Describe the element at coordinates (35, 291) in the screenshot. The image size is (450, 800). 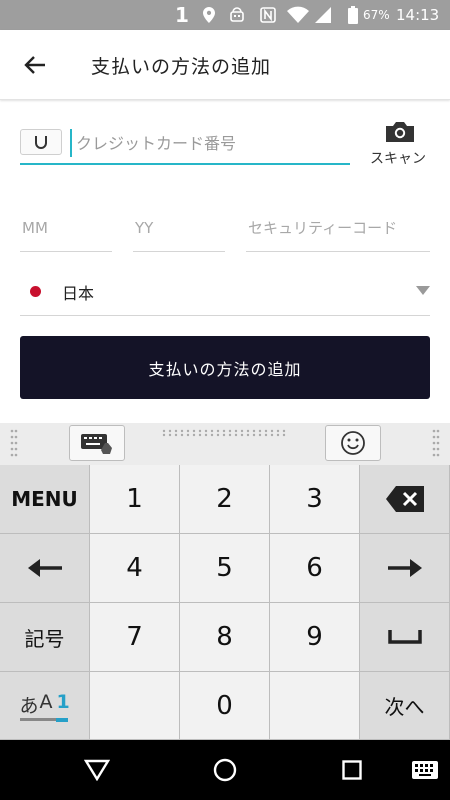
I see `japan-flag-icon` at that location.